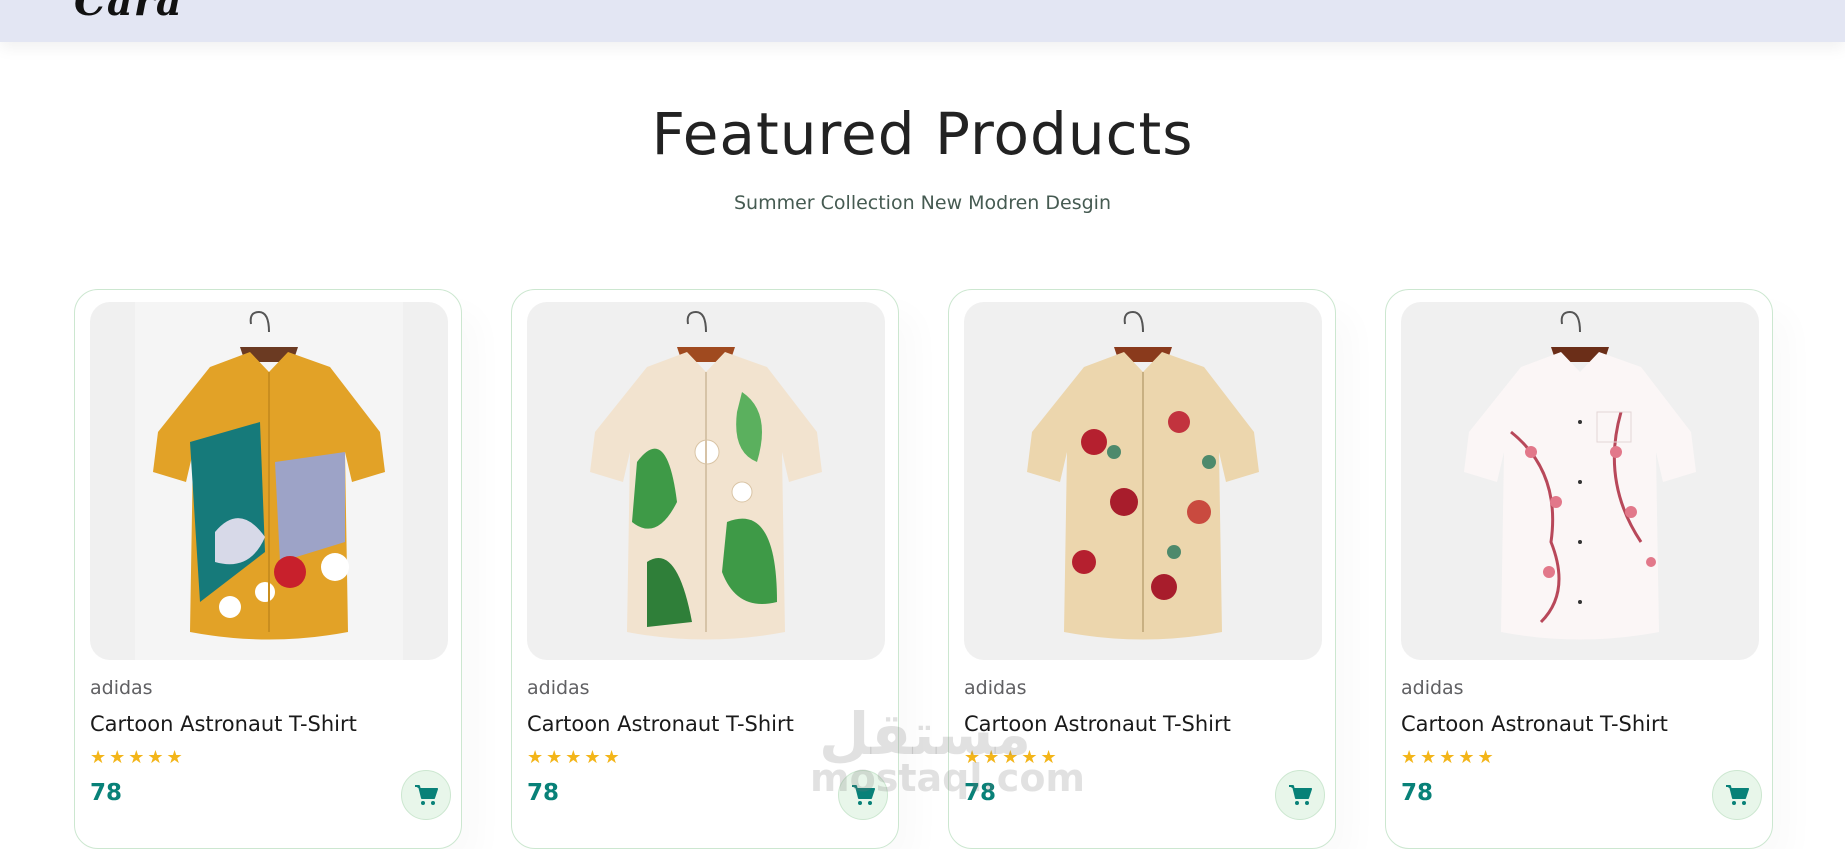 This screenshot has height=849, width=1845. Describe the element at coordinates (1580, 475) in the screenshot. I see `shirt-cherry-blossom-print-image` at that location.